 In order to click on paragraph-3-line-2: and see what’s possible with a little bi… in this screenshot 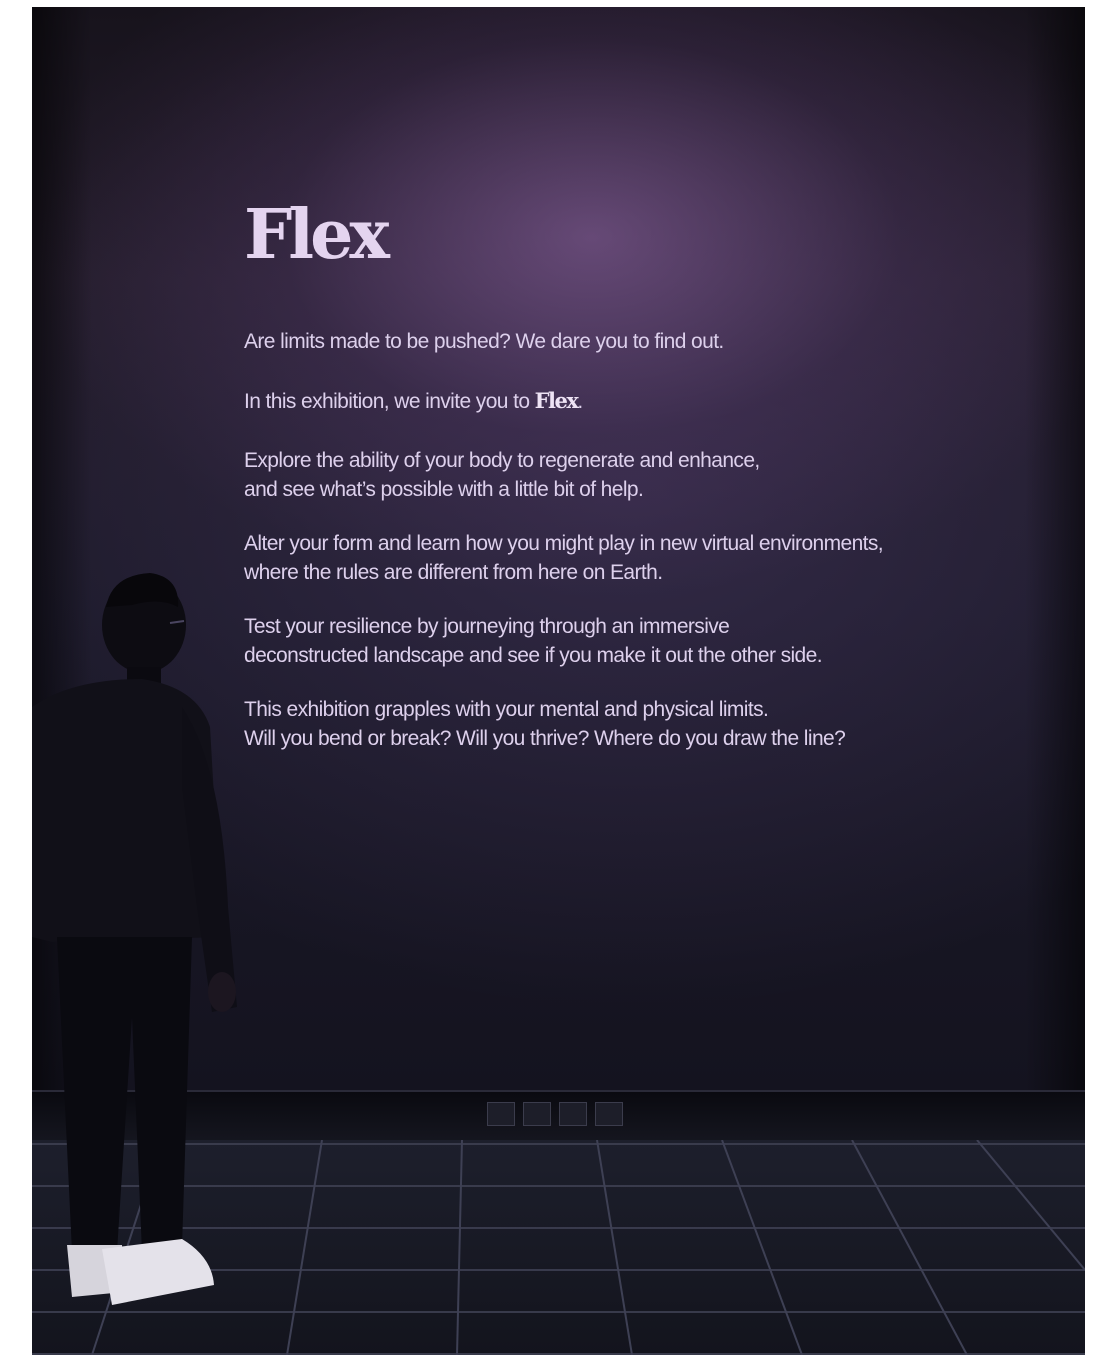, I will do `click(444, 489)`.